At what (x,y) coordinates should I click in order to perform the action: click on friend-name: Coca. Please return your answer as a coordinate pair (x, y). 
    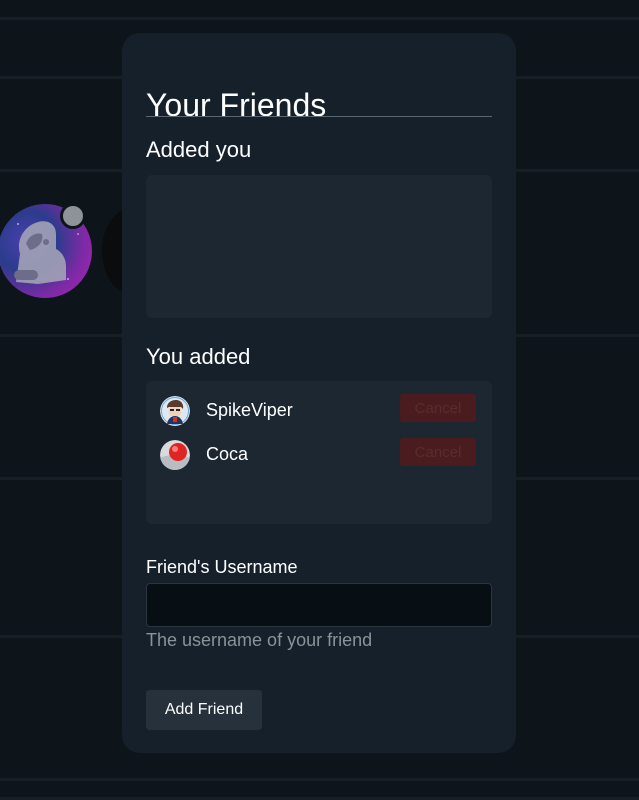
    Looking at the image, I should click on (227, 454).